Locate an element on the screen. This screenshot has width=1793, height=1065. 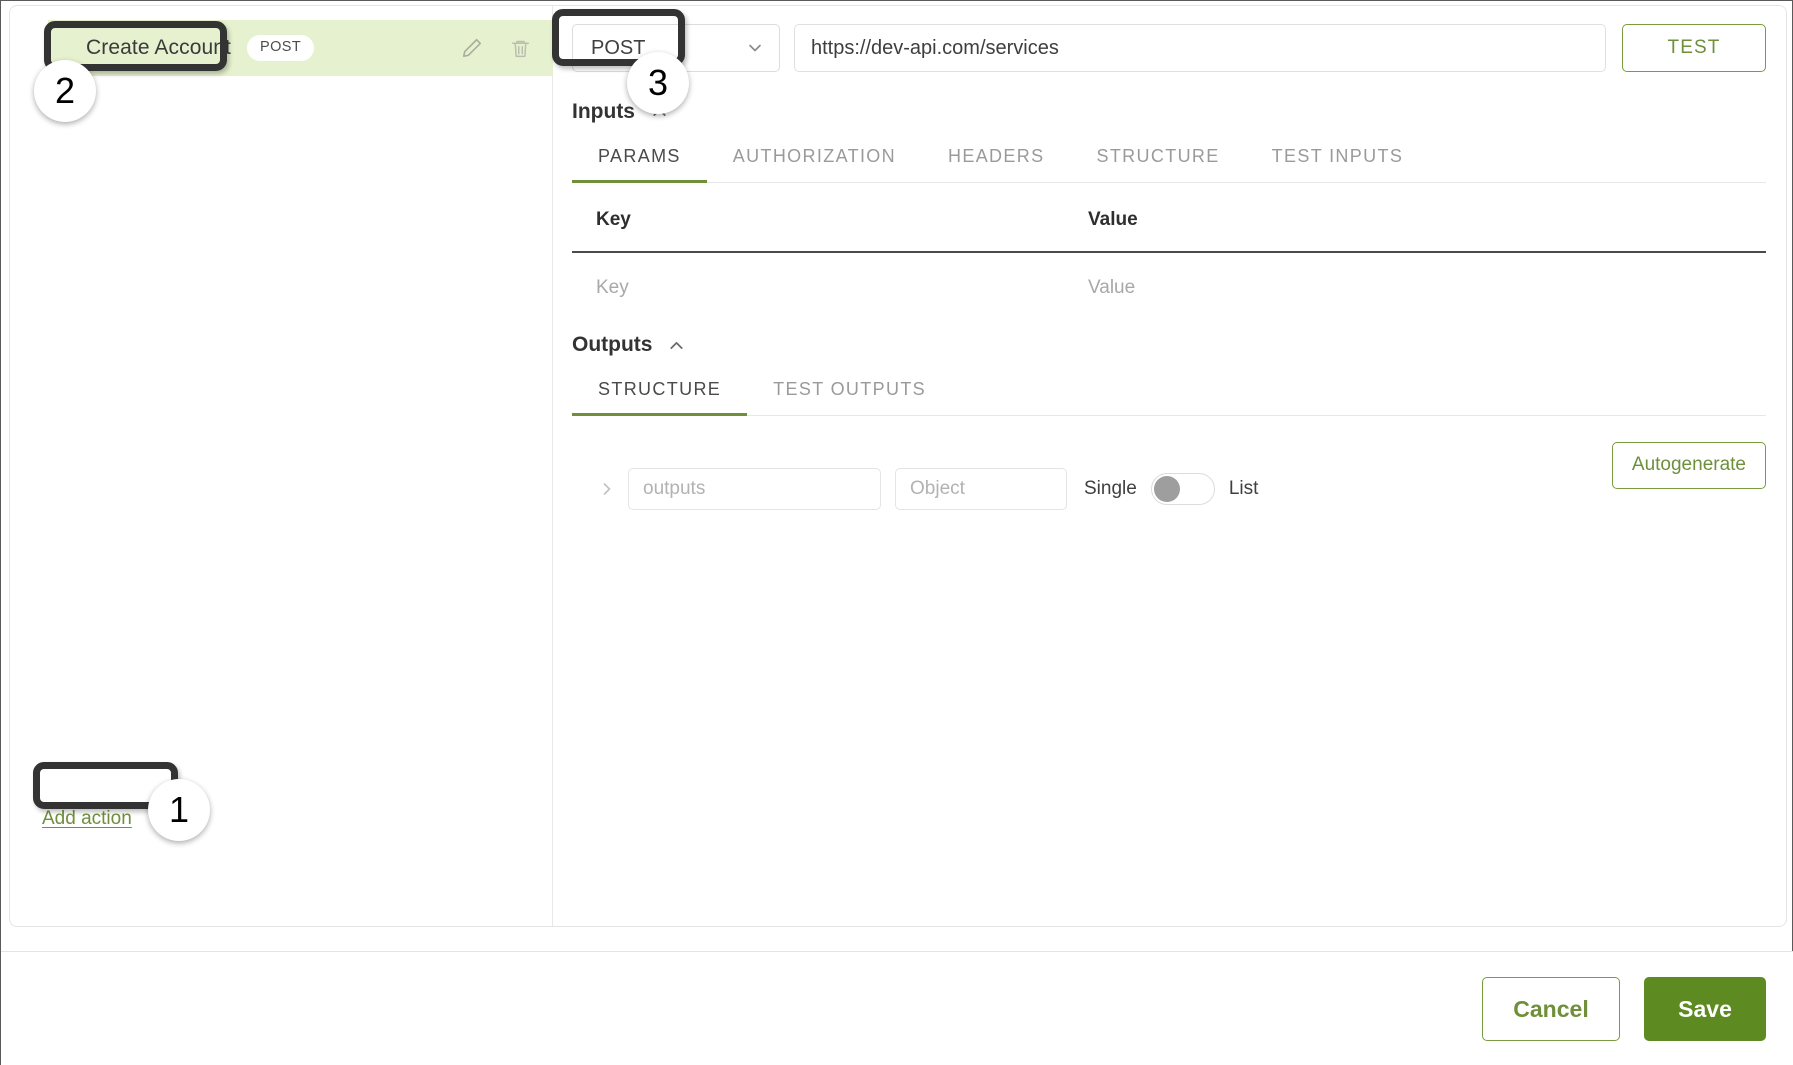
output-type-input is located at coordinates (981, 489).